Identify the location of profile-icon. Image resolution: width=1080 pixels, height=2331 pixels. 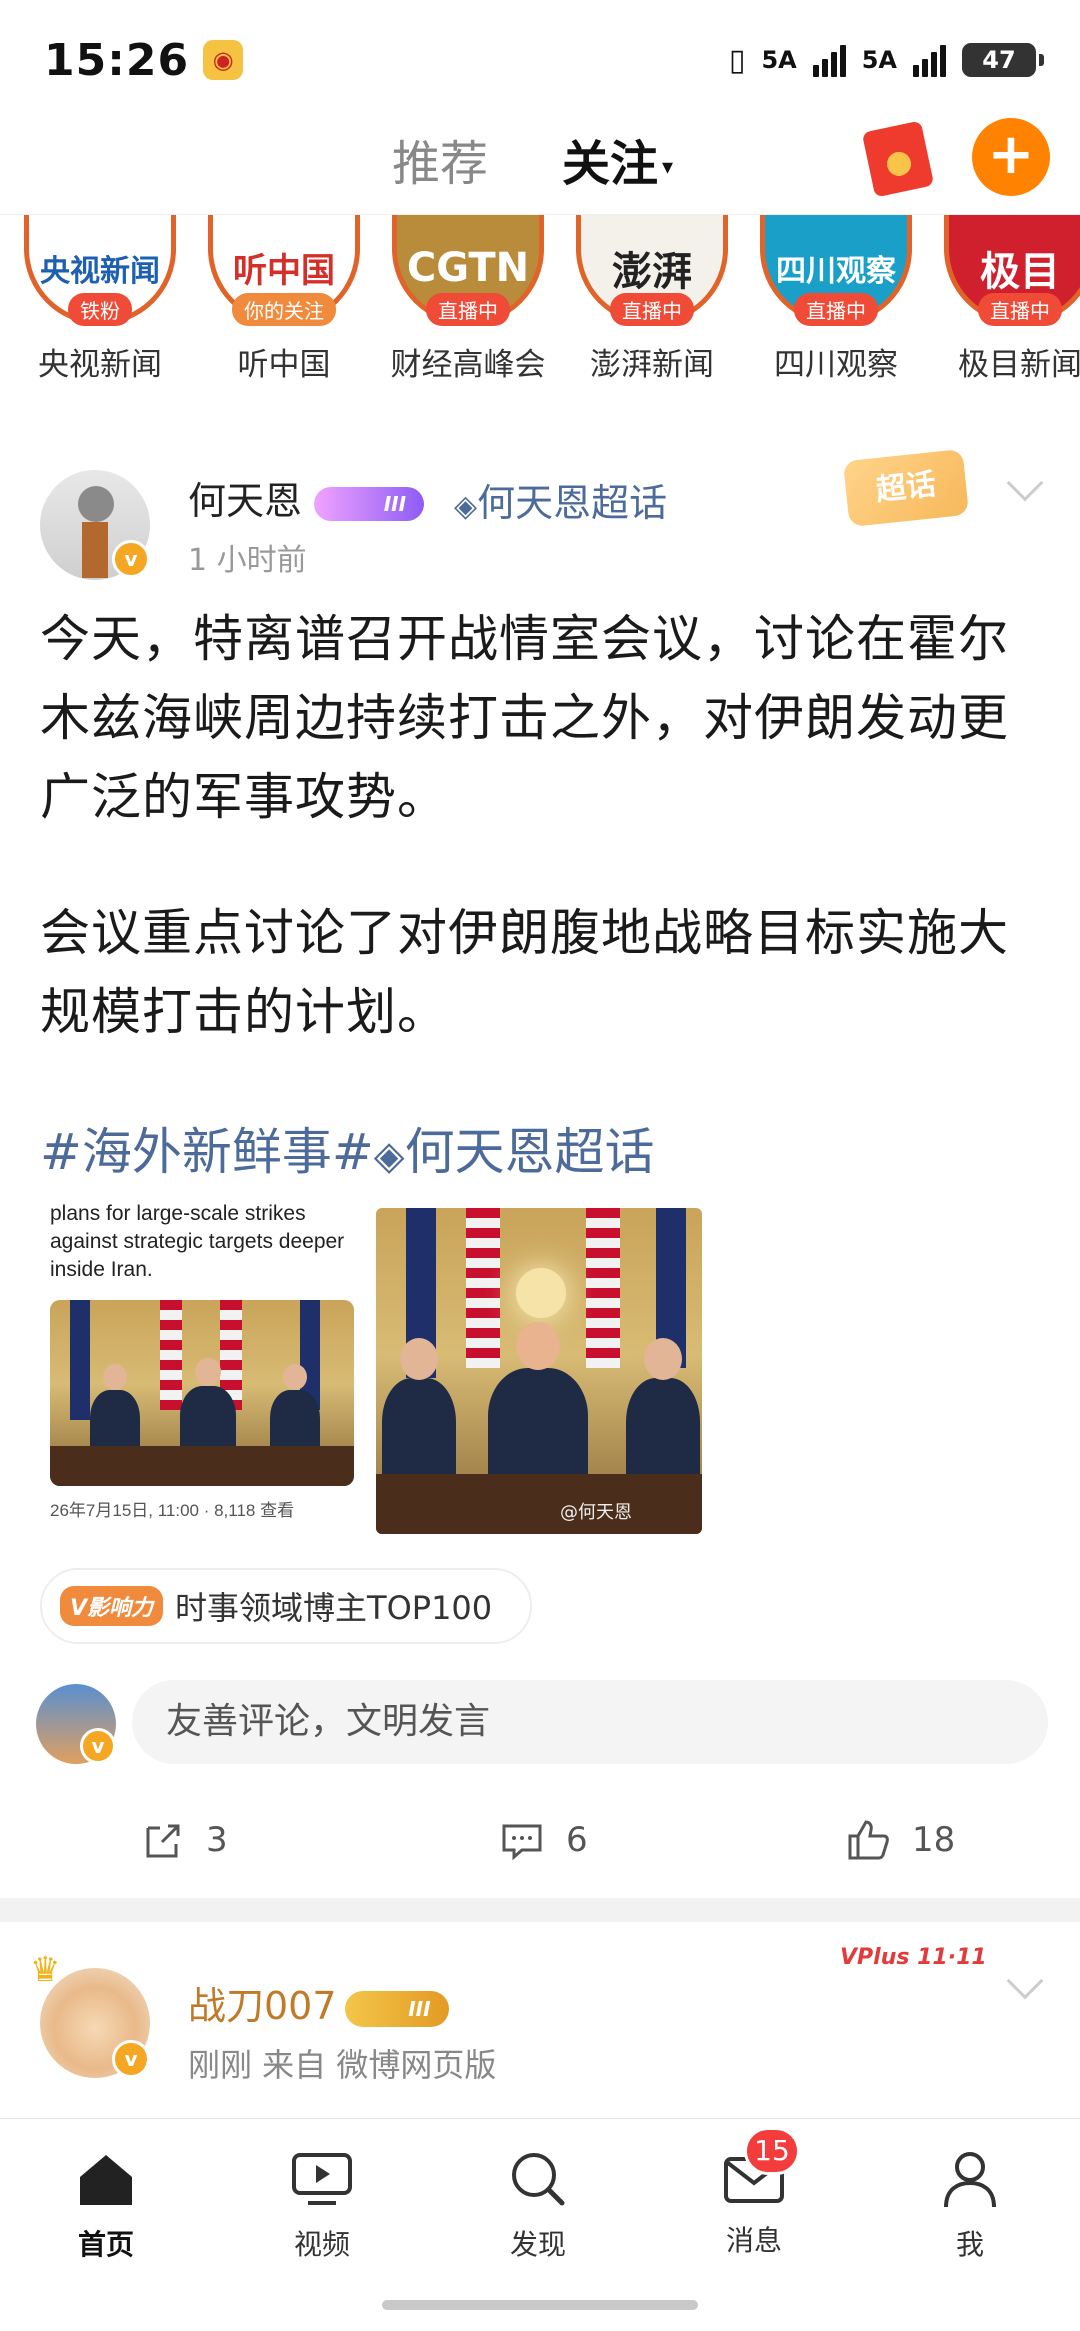
(970, 2180).